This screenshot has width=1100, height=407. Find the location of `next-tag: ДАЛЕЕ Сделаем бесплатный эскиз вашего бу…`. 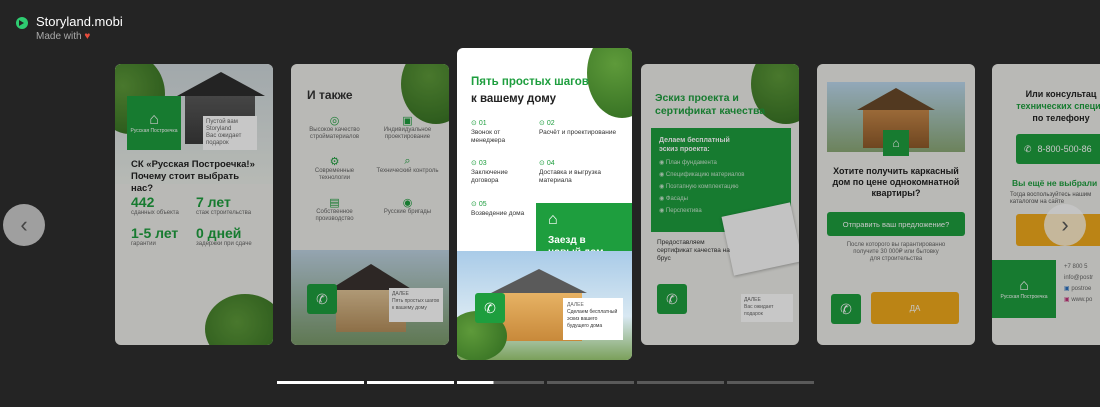

next-tag: ДАЛЕЕ Сделаем бесплатный эскиз вашего бу… is located at coordinates (593, 319).